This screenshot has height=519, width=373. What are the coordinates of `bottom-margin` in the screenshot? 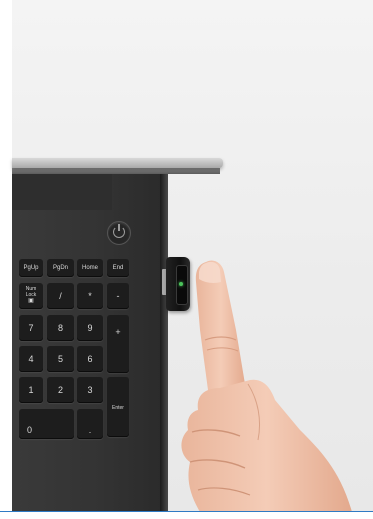 It's located at (186, 515).